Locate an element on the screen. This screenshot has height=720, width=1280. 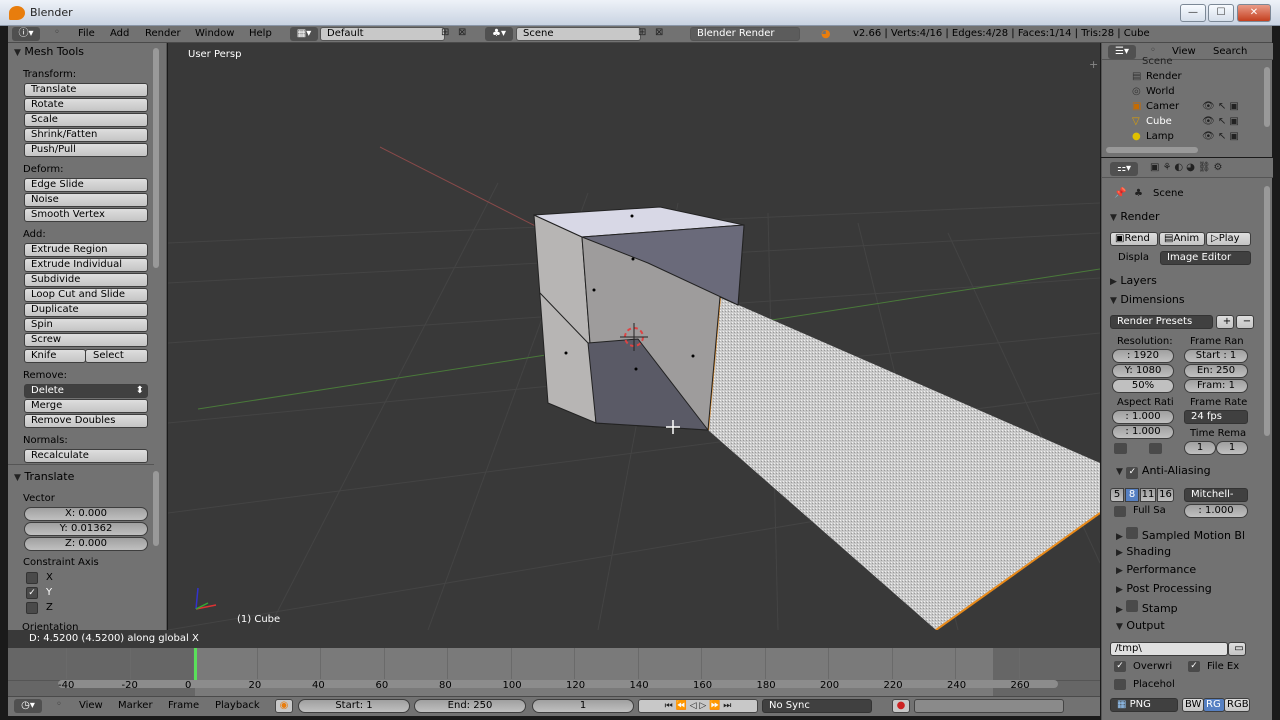
fps-select: 24 fps is located at coordinates (1216, 417).